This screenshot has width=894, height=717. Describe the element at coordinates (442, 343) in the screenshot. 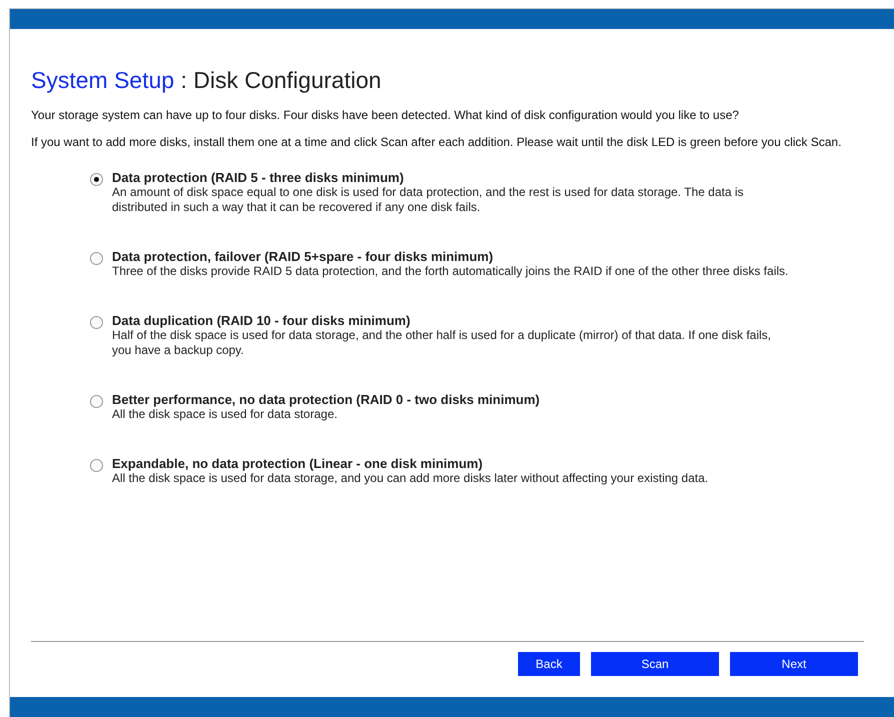

I see `option-description: Half of the disk space is used for data storage, and the other half is used for a duplicate (mirror) of that data. If one disk fails, you have a backup copy.` at that location.